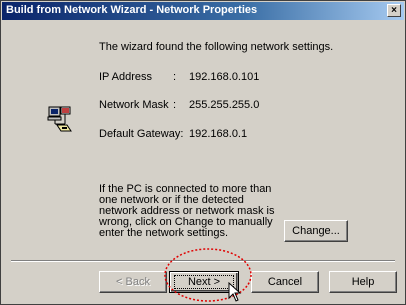  What do you see at coordinates (134, 105) in the screenshot?
I see `network-mask-label: Network Mask` at bounding box center [134, 105].